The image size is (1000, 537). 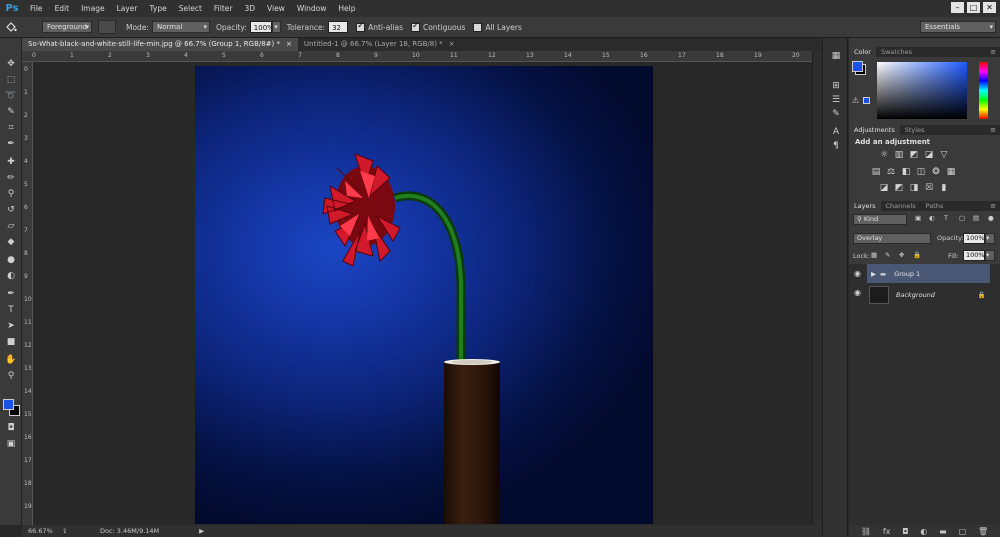 What do you see at coordinates (361, 26) in the screenshot?
I see `anti-alias-checkbox` at bounding box center [361, 26].